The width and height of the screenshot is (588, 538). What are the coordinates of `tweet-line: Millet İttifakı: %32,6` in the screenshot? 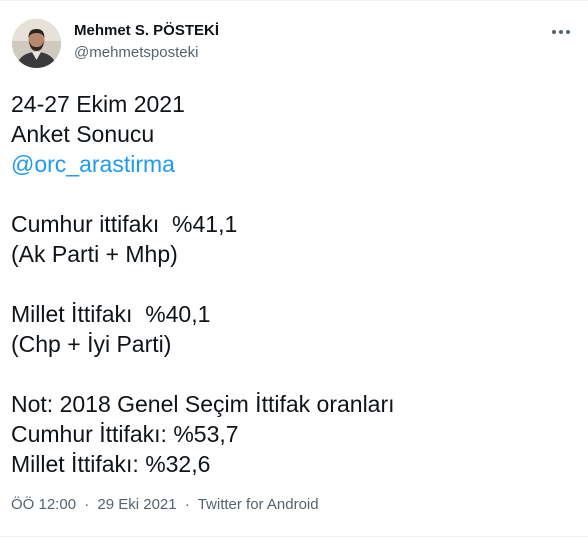 It's located at (111, 464).